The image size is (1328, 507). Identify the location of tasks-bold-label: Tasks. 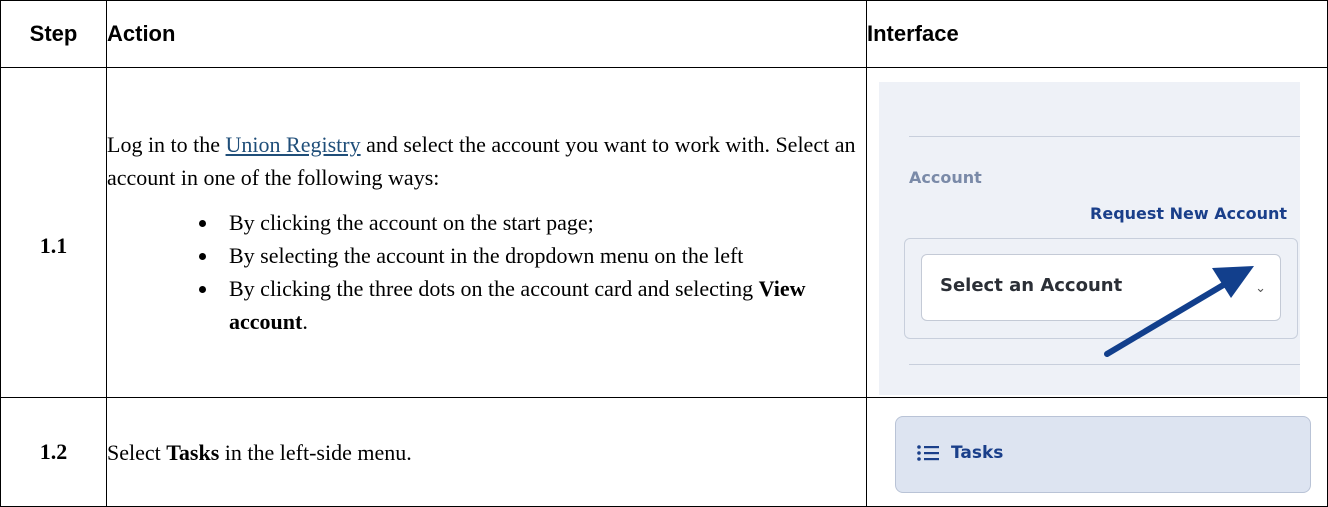
(193, 452).